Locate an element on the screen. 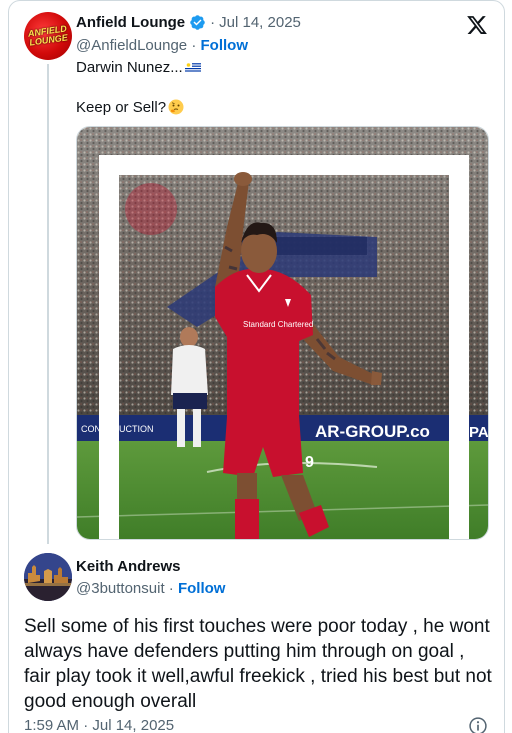  follow-button: Follow is located at coordinates (225, 45).